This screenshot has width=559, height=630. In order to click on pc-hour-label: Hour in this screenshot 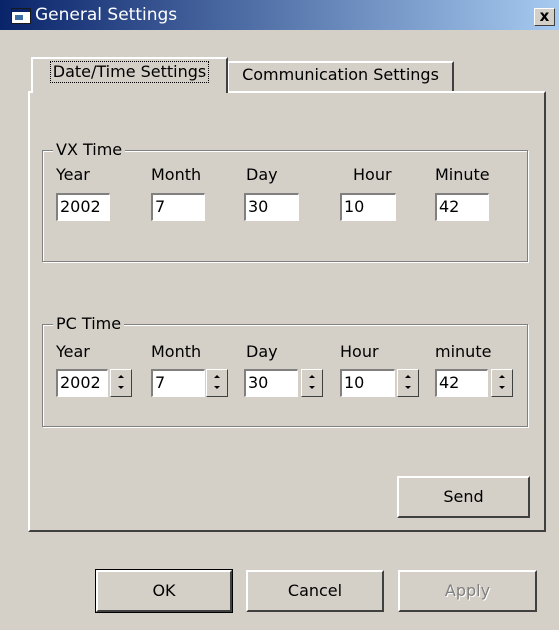, I will do `click(359, 351)`.